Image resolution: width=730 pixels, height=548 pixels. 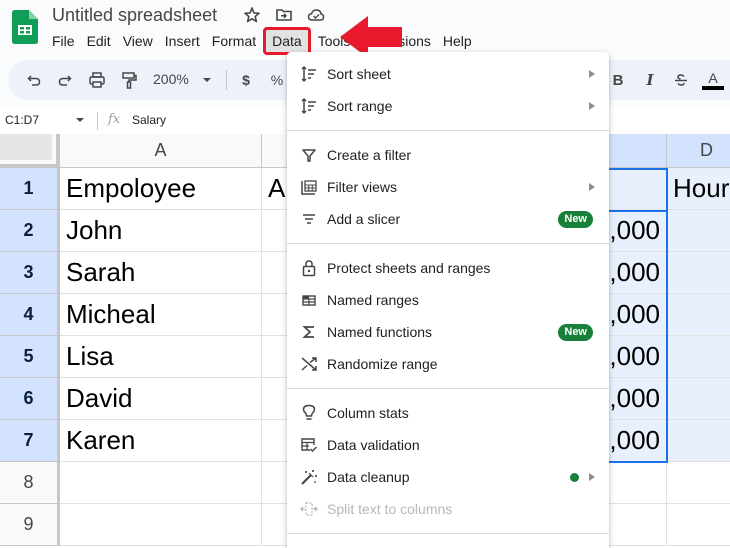 What do you see at coordinates (161, 483) in the screenshot?
I see `cell-a8` at bounding box center [161, 483].